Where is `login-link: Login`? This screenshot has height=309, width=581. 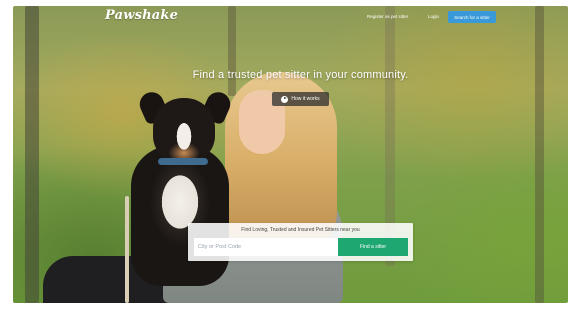
login-link: Login is located at coordinates (433, 16).